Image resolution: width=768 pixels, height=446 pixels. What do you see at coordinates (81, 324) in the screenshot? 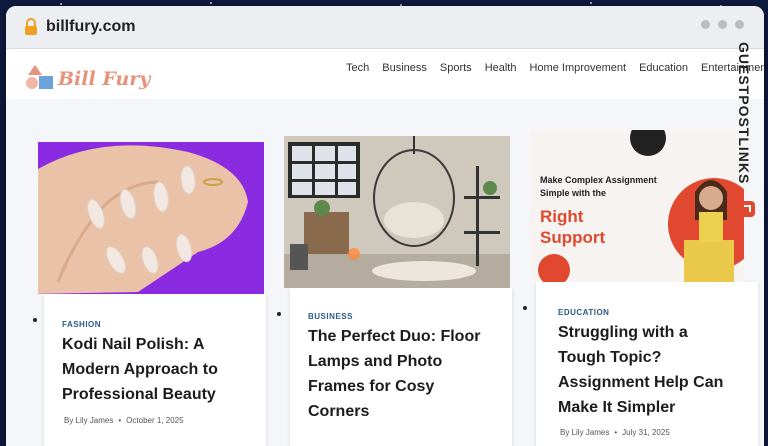
I see `article-category: FASHION` at bounding box center [81, 324].